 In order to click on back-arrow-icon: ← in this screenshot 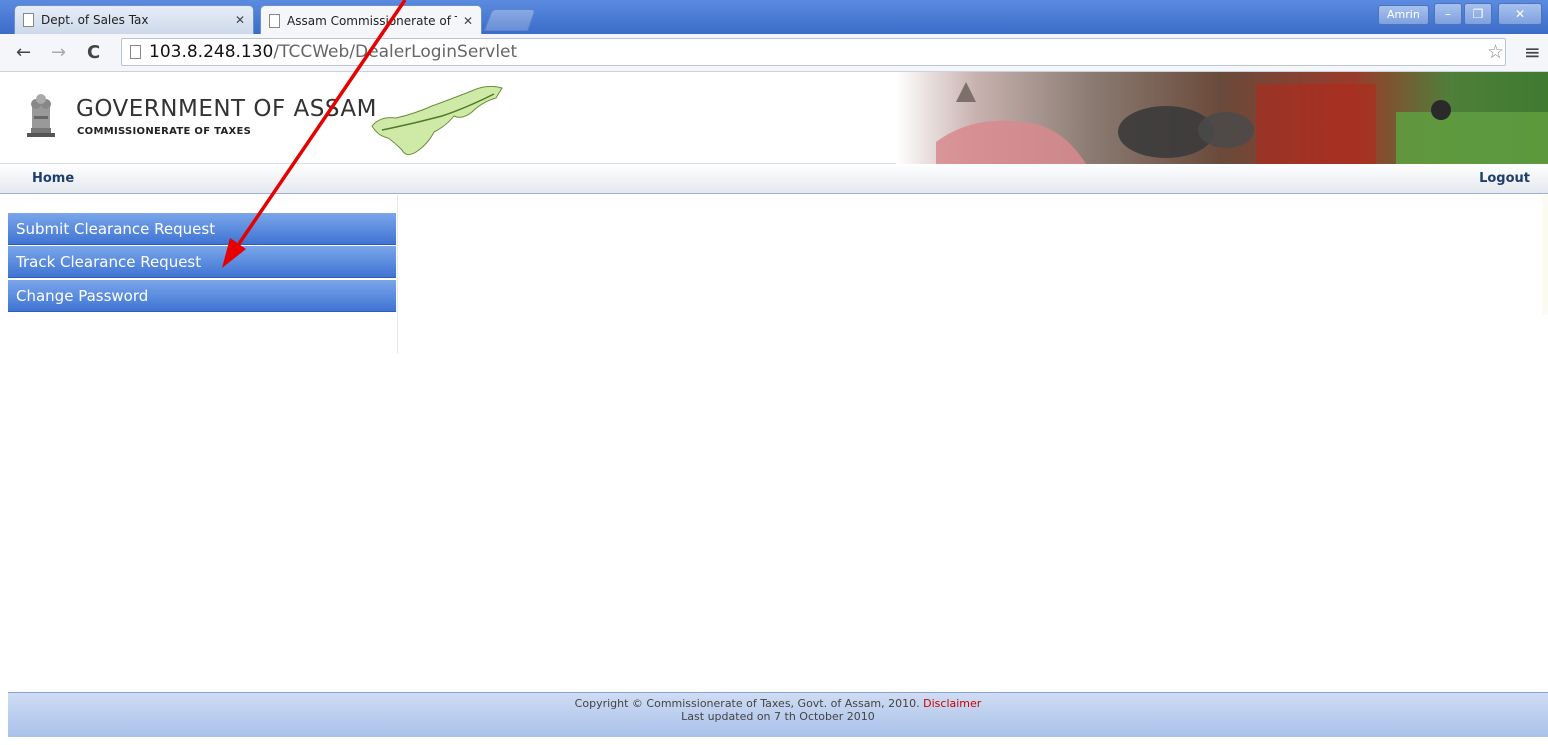, I will do `click(23, 52)`.